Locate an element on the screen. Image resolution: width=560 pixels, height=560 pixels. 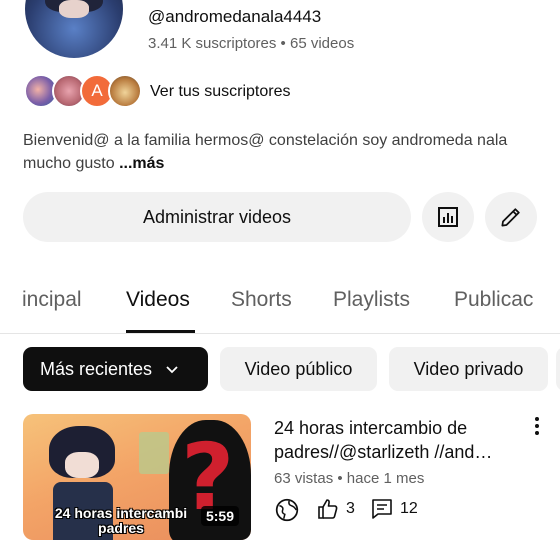
tab-videos: Videos is located at coordinates (158, 300).